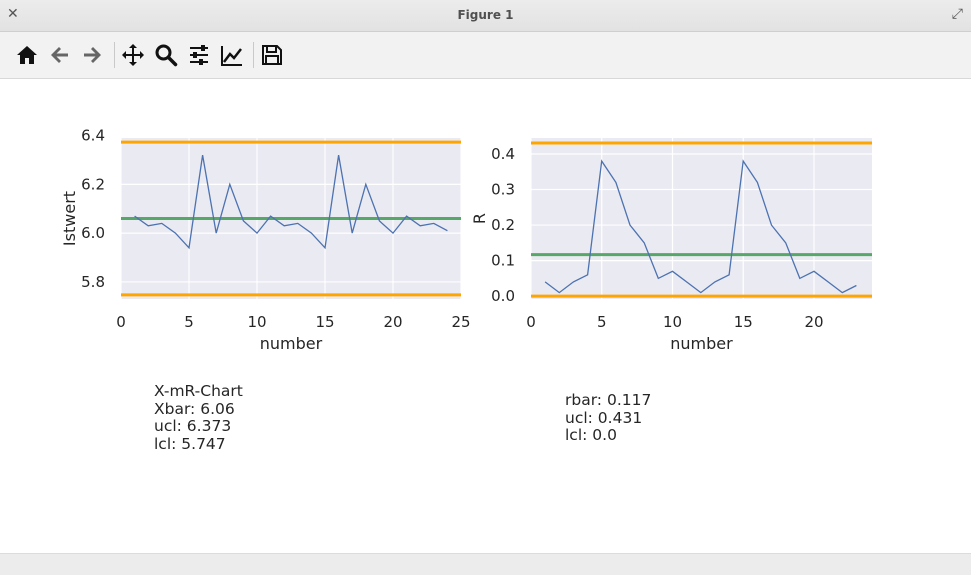 Image resolution: width=971 pixels, height=575 pixels. I want to click on y-tick-label: 6.4, so click(93, 136).